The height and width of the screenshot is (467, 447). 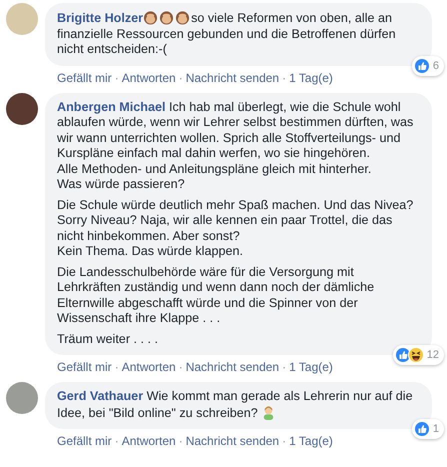 I want to click on reaction-number: 12, so click(x=432, y=355).